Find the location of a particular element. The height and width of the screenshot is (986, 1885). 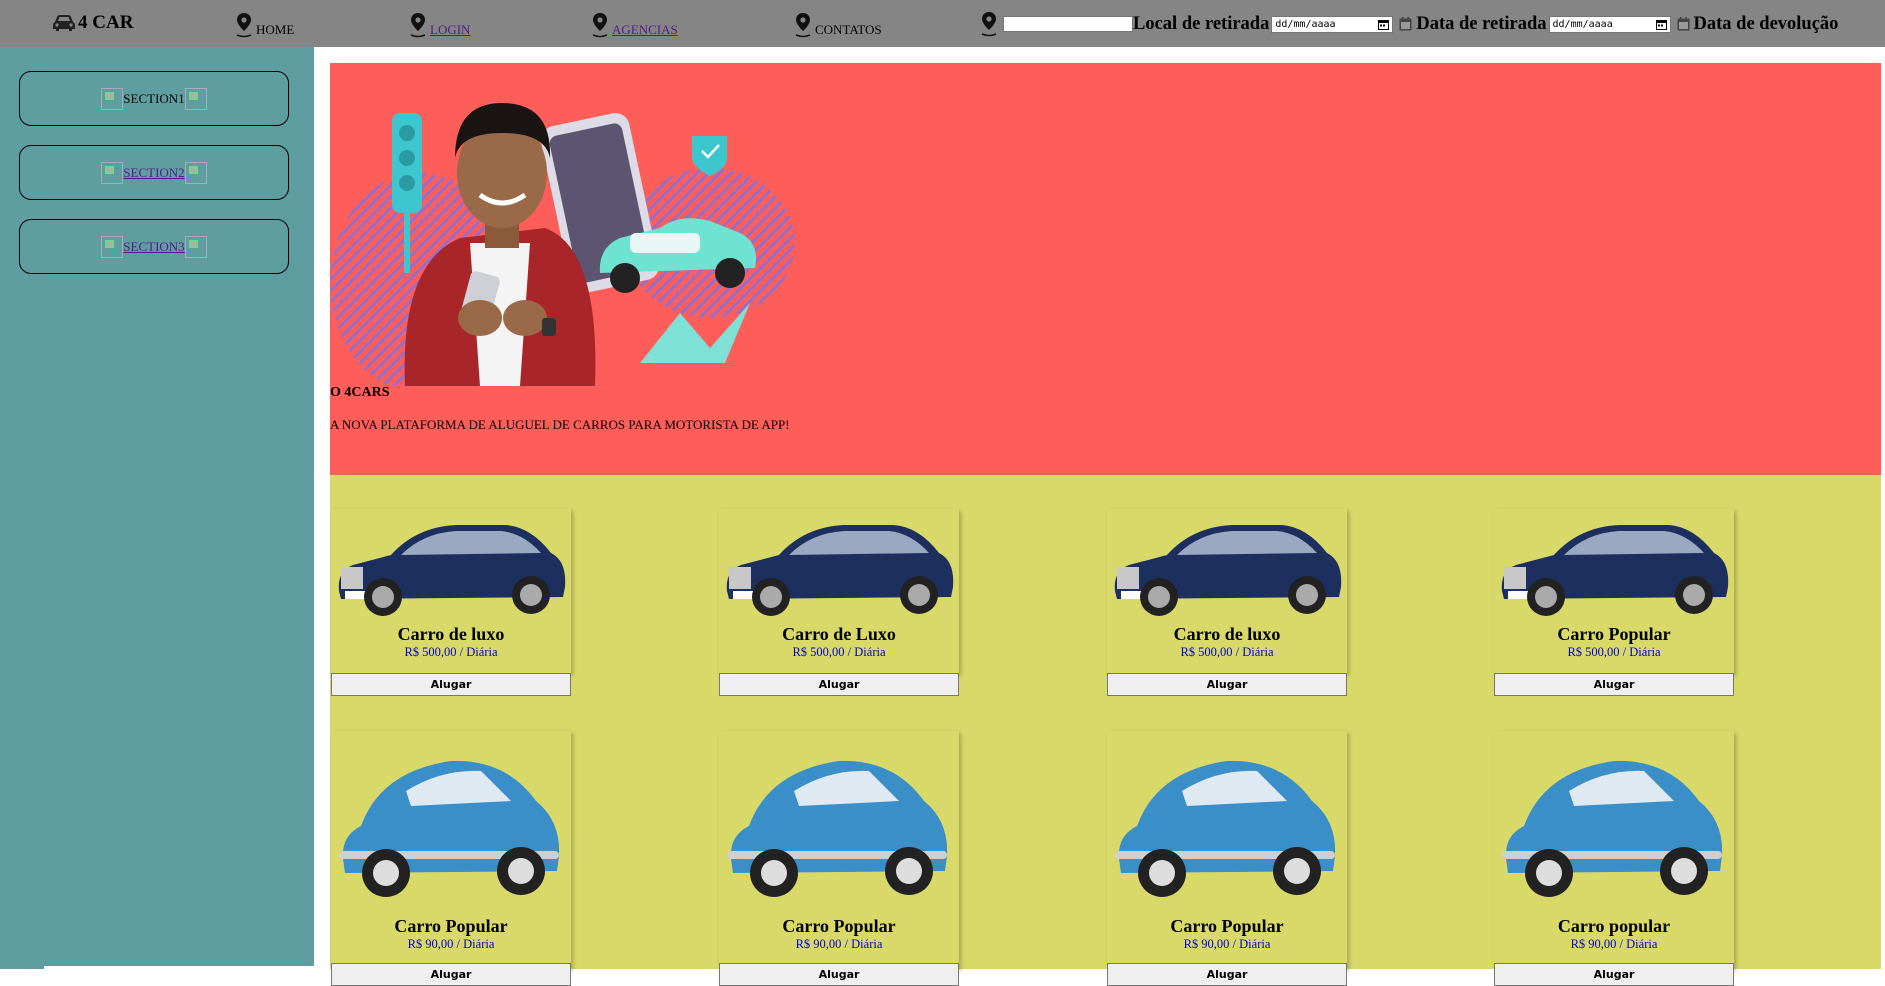

pickup-location-label: Local de retirada is located at coordinates (1201, 23).